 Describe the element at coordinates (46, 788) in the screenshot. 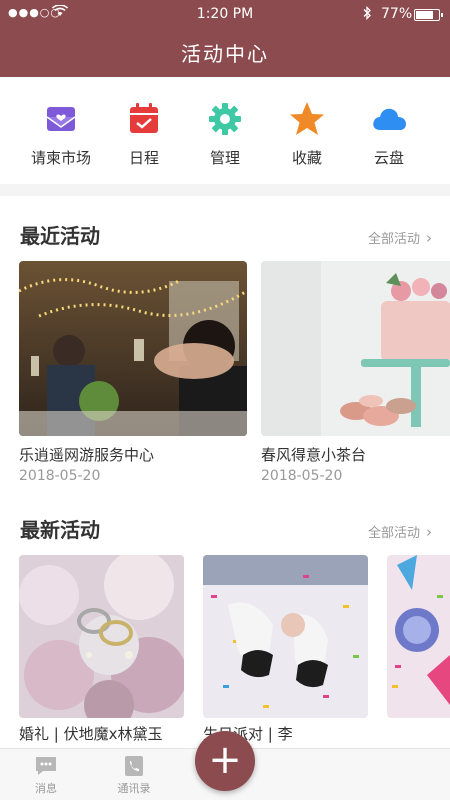

I see `tab-label: 消息` at that location.